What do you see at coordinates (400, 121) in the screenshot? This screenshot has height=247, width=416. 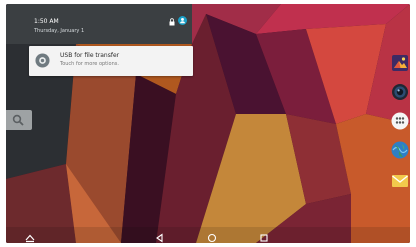 I see `all-apps-icon` at bounding box center [400, 121].